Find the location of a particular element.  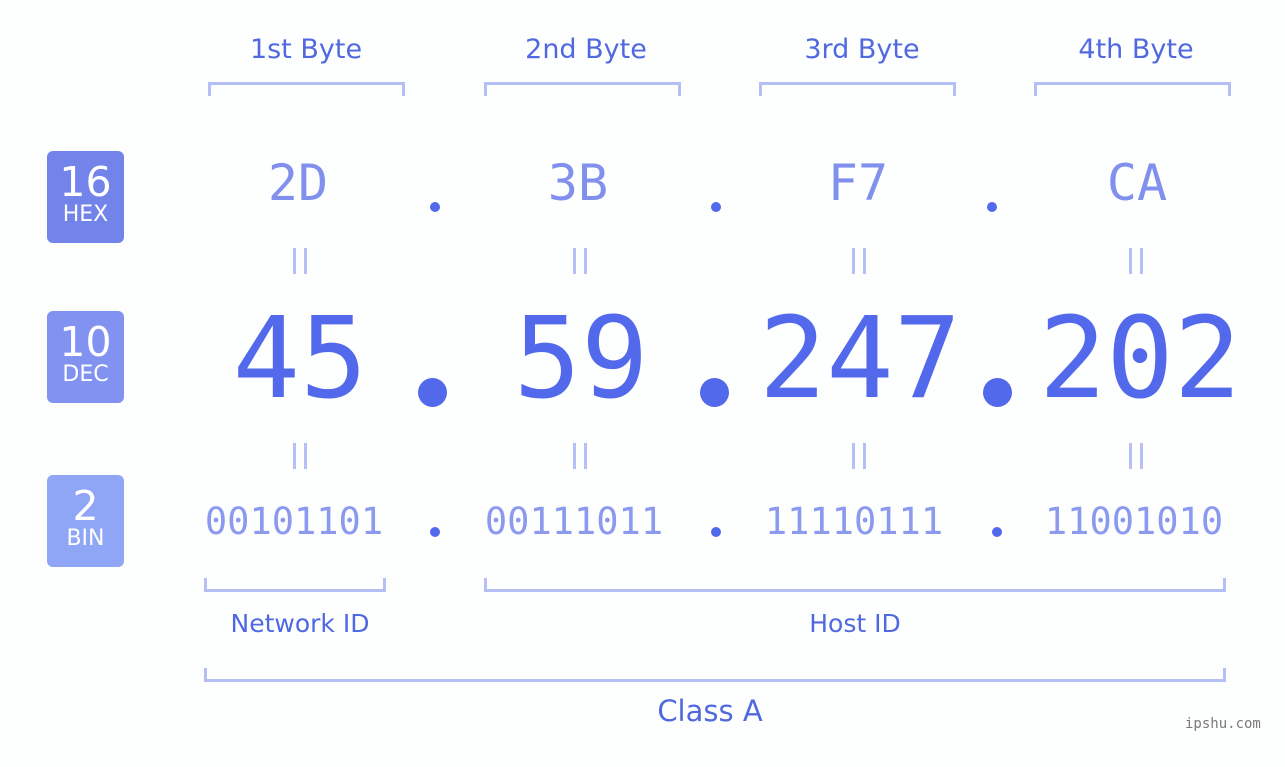

dec-badge-number: 10 is located at coordinates (85, 342).